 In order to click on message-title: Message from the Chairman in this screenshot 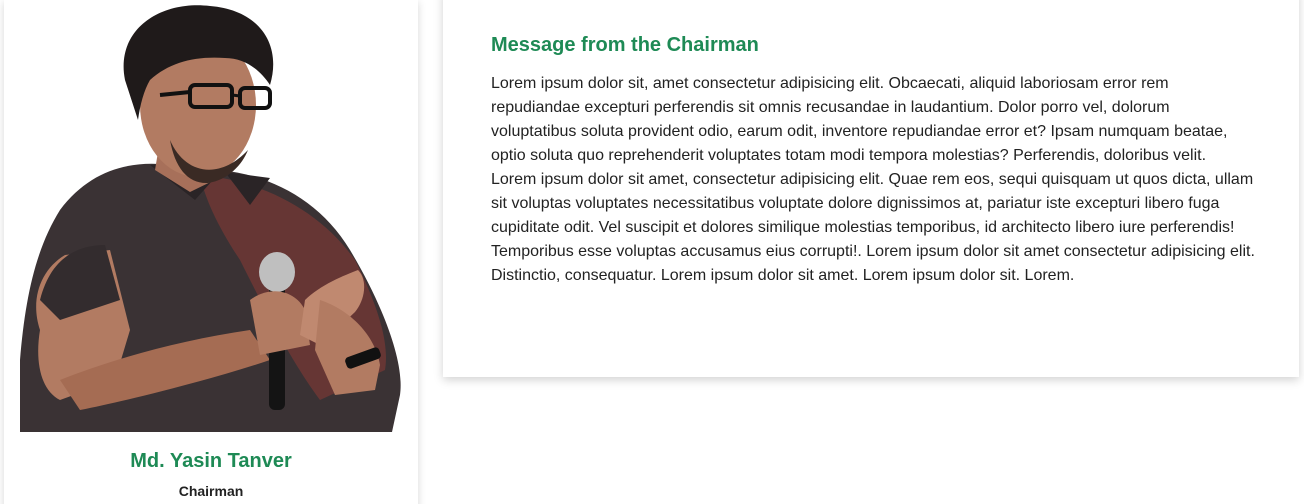, I will do `click(625, 45)`.